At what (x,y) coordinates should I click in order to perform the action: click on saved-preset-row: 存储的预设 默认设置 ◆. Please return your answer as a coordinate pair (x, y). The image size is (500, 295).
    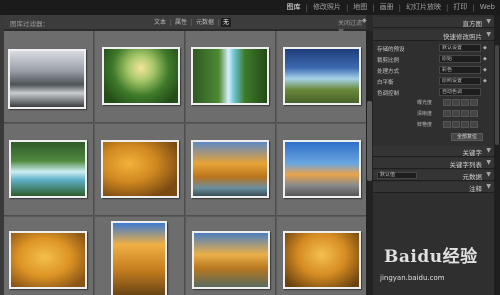
    Looking at the image, I should click on (435, 48).